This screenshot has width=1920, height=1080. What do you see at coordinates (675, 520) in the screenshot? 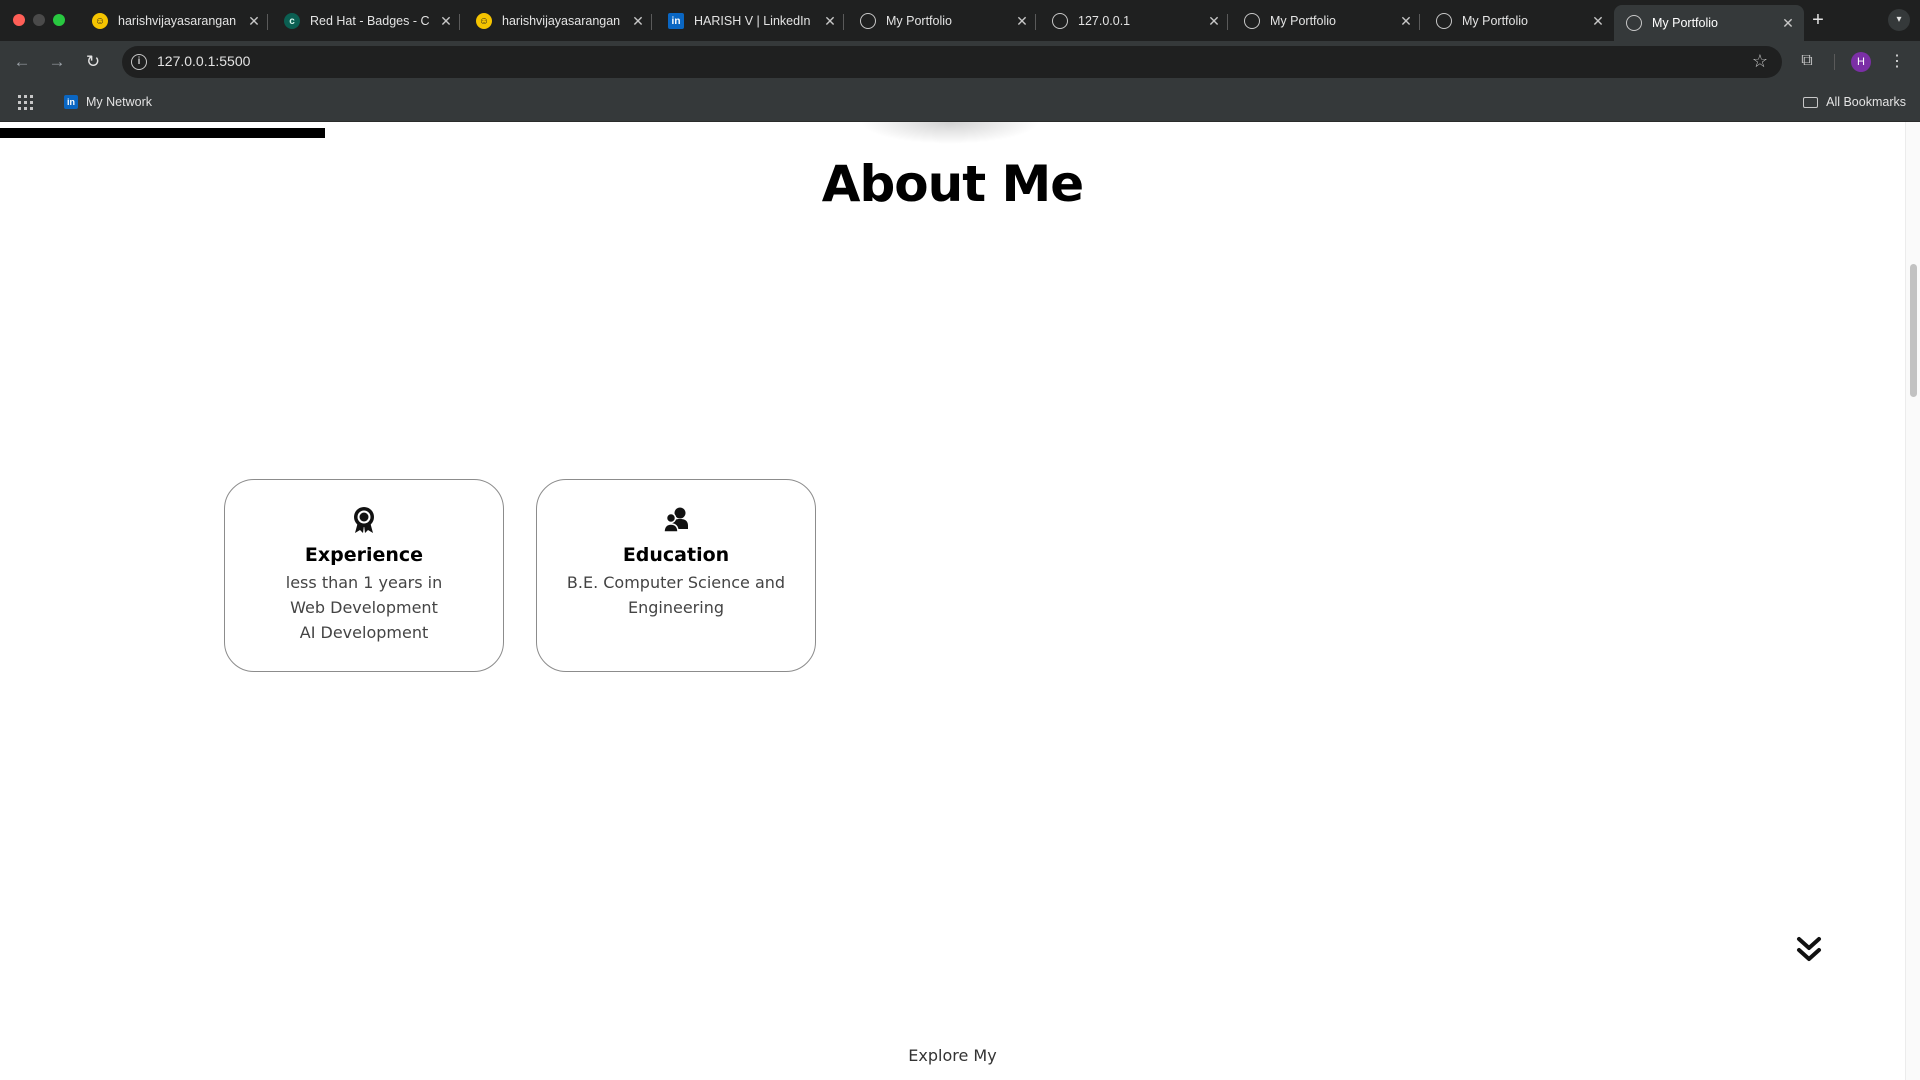
I see `users-icon` at bounding box center [675, 520].